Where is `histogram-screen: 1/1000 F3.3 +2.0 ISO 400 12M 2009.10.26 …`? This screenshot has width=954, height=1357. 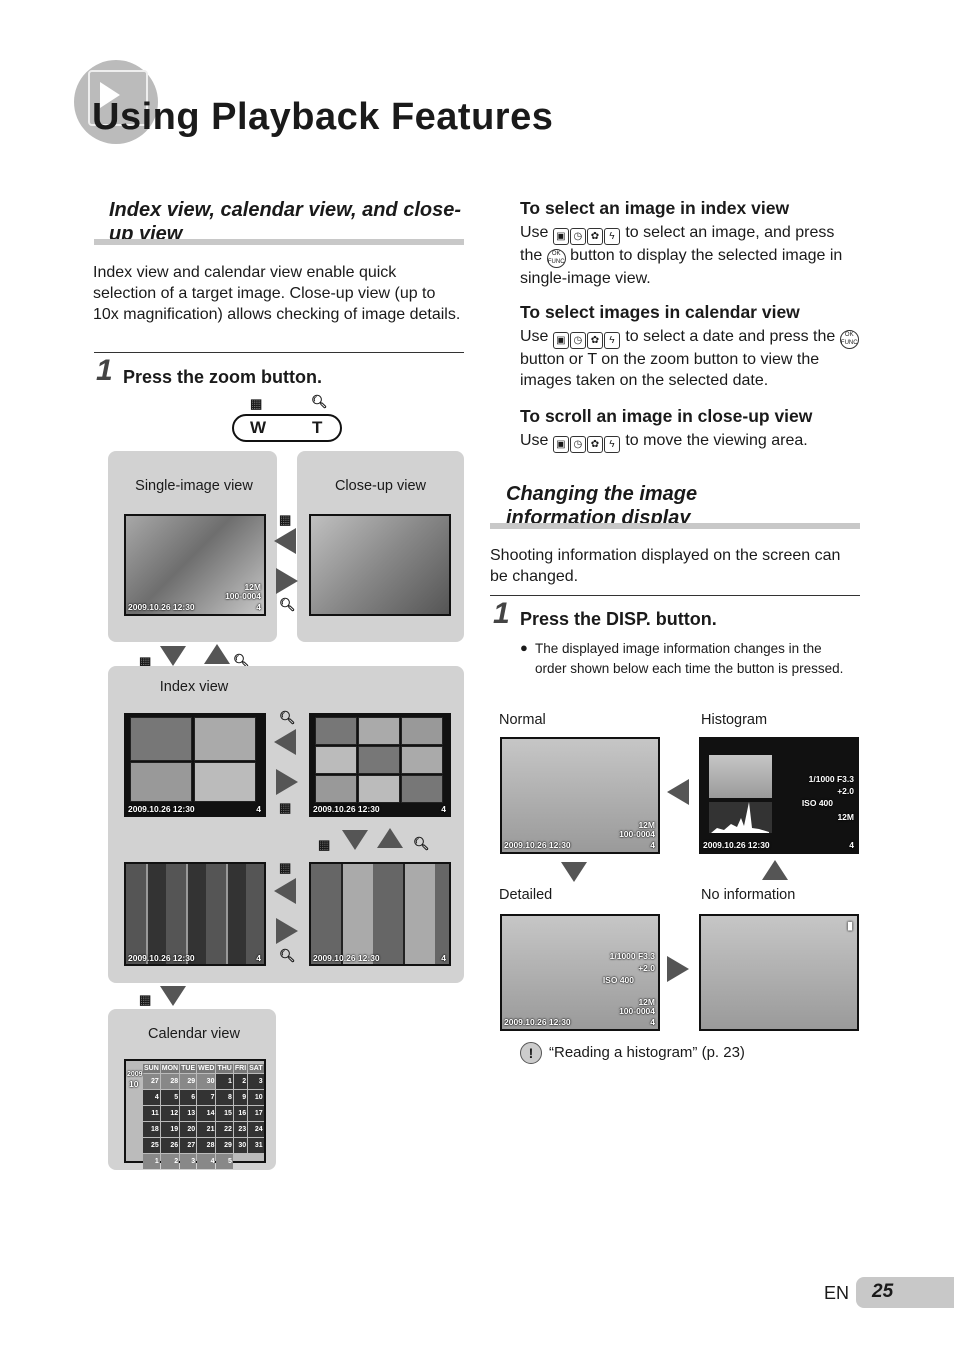 histogram-screen: 1/1000 F3.3 +2.0 ISO 400 12M 2009.10.26 … is located at coordinates (779, 795).